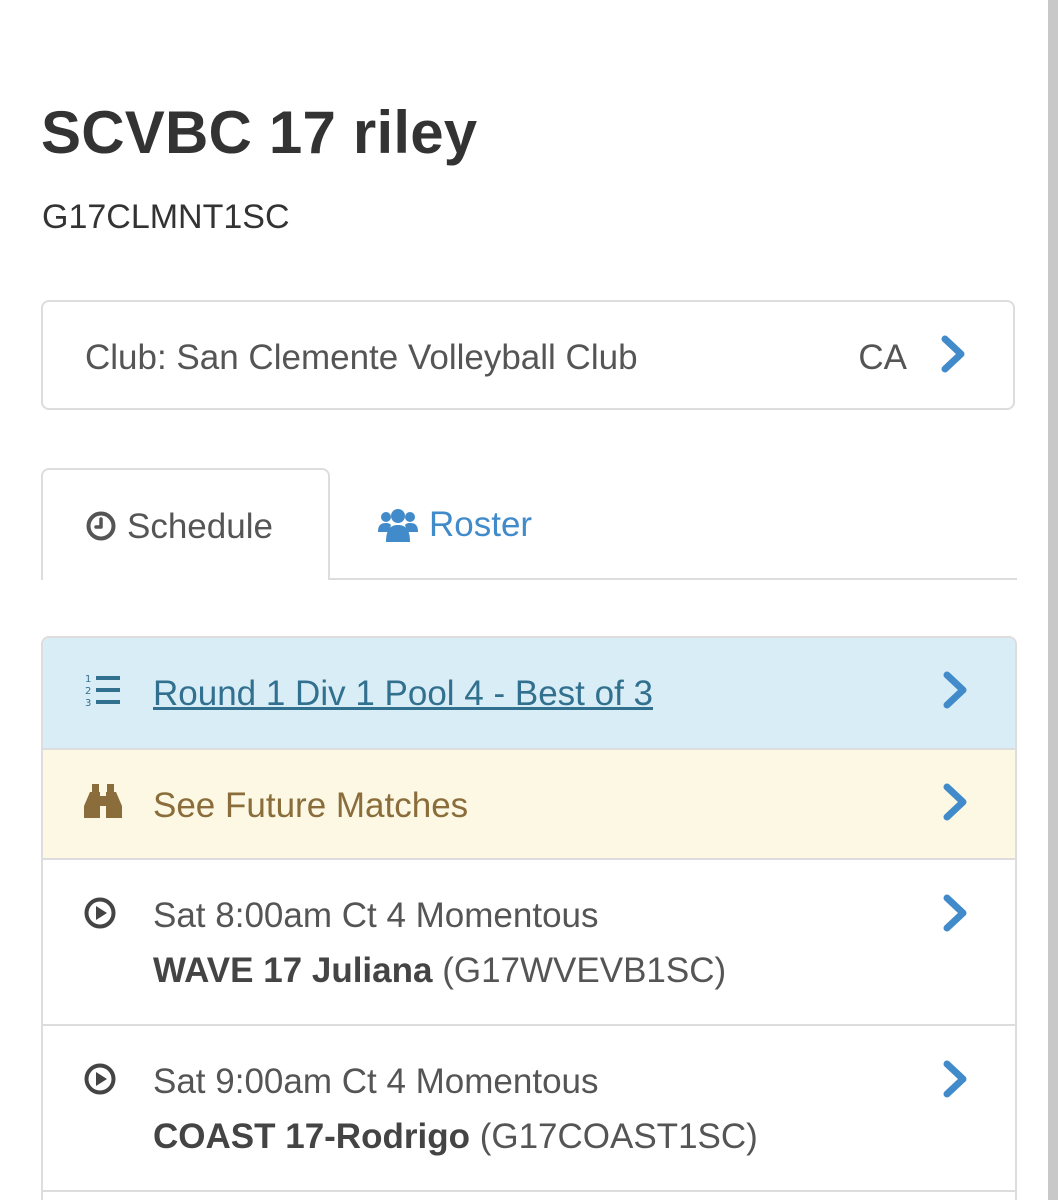 This screenshot has height=1200, width=1058. Describe the element at coordinates (361, 357) in the screenshot. I see `club-label: Club: San Clemente Volleyball Club` at that location.